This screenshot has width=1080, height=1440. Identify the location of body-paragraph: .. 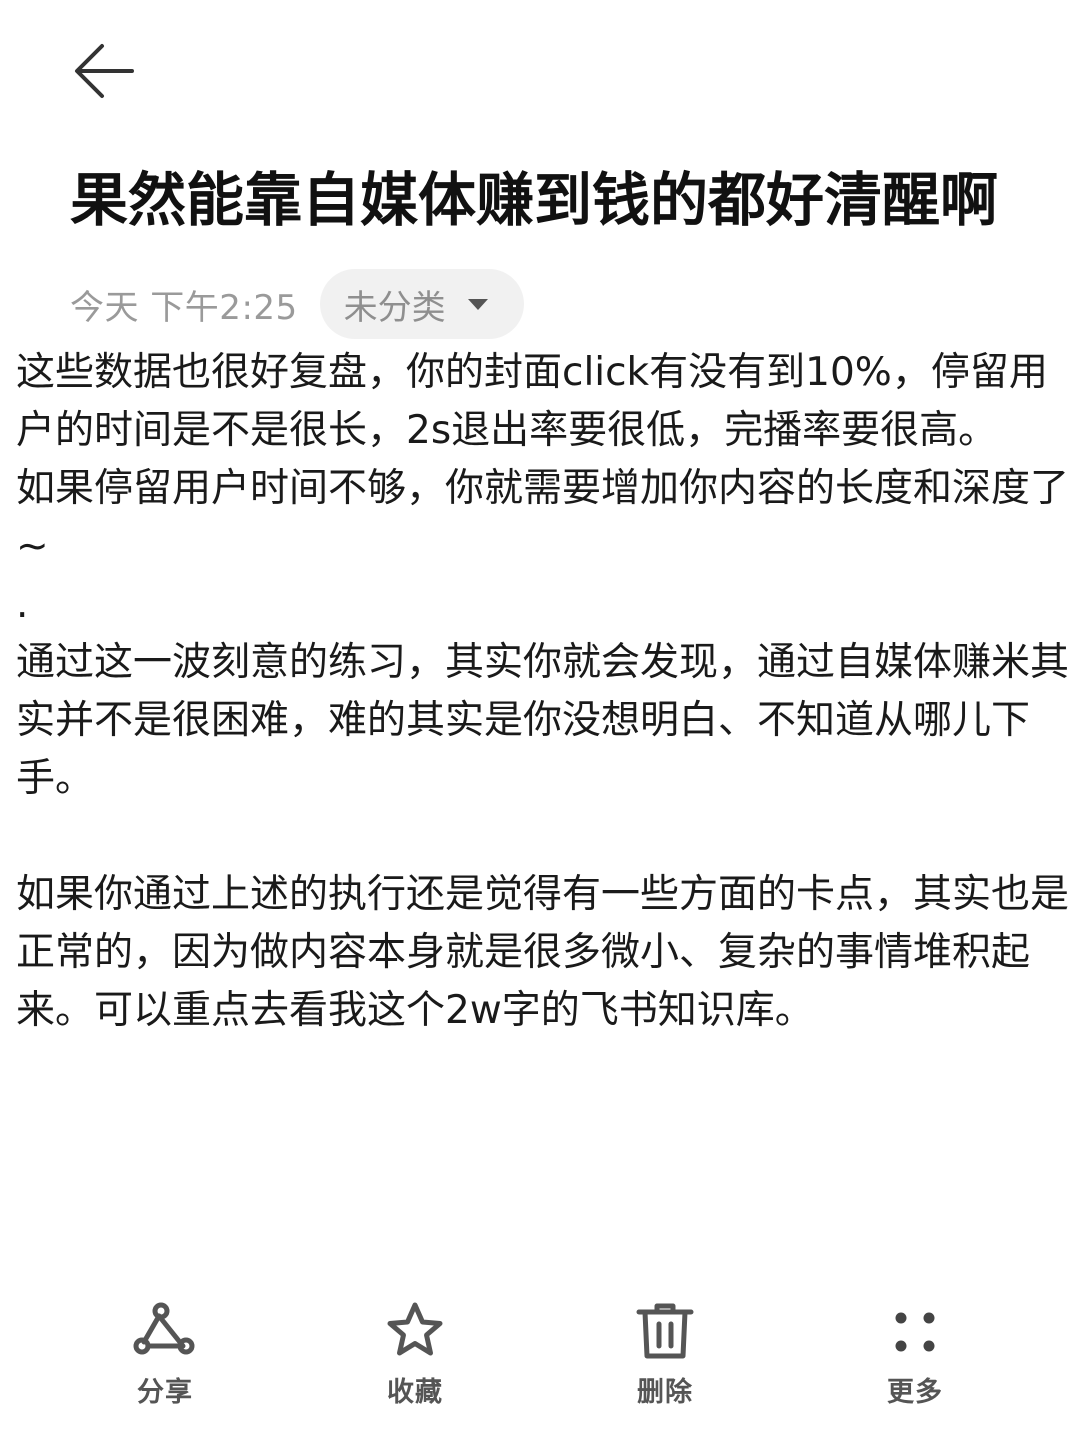
(22, 604).